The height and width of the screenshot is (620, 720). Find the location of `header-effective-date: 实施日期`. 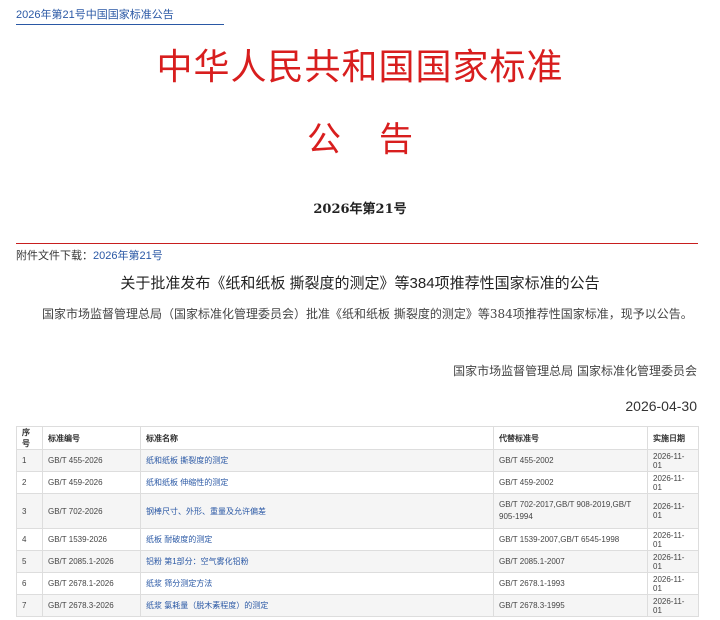

header-effective-date: 实施日期 is located at coordinates (673, 438).